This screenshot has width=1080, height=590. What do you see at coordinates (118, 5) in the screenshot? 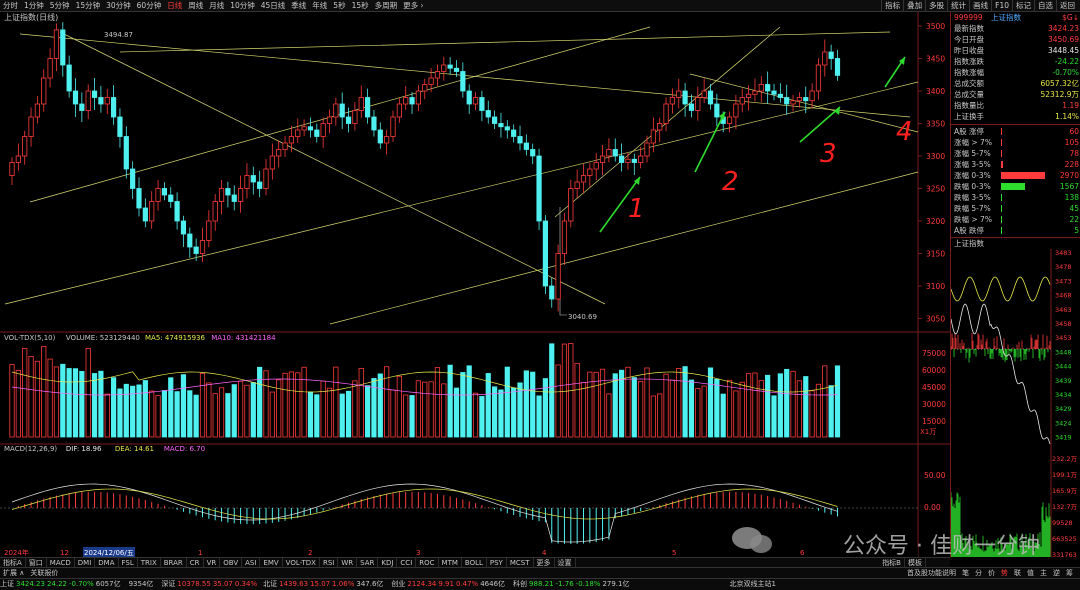
I see `period-tab: 30分钟` at bounding box center [118, 5].